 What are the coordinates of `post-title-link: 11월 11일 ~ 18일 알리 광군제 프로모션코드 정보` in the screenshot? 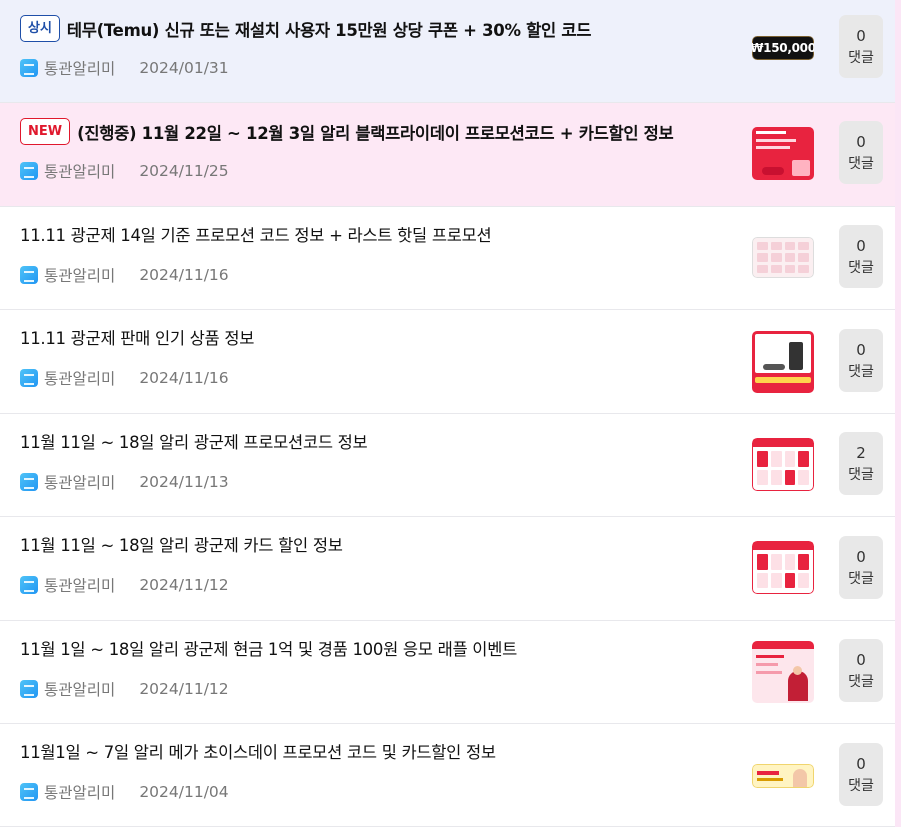 It's located at (194, 441).